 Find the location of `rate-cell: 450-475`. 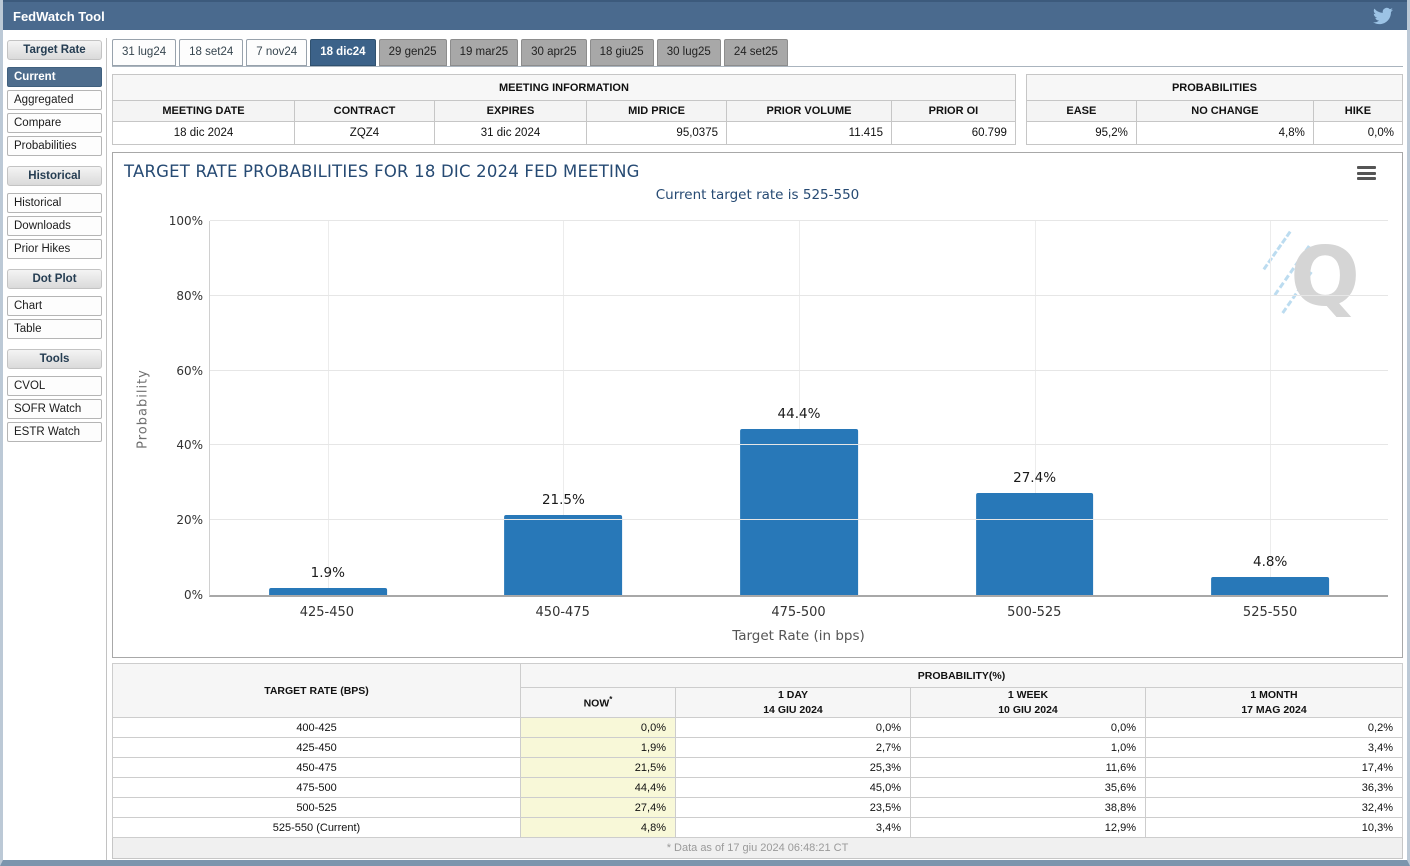

rate-cell: 450-475 is located at coordinates (316, 767).